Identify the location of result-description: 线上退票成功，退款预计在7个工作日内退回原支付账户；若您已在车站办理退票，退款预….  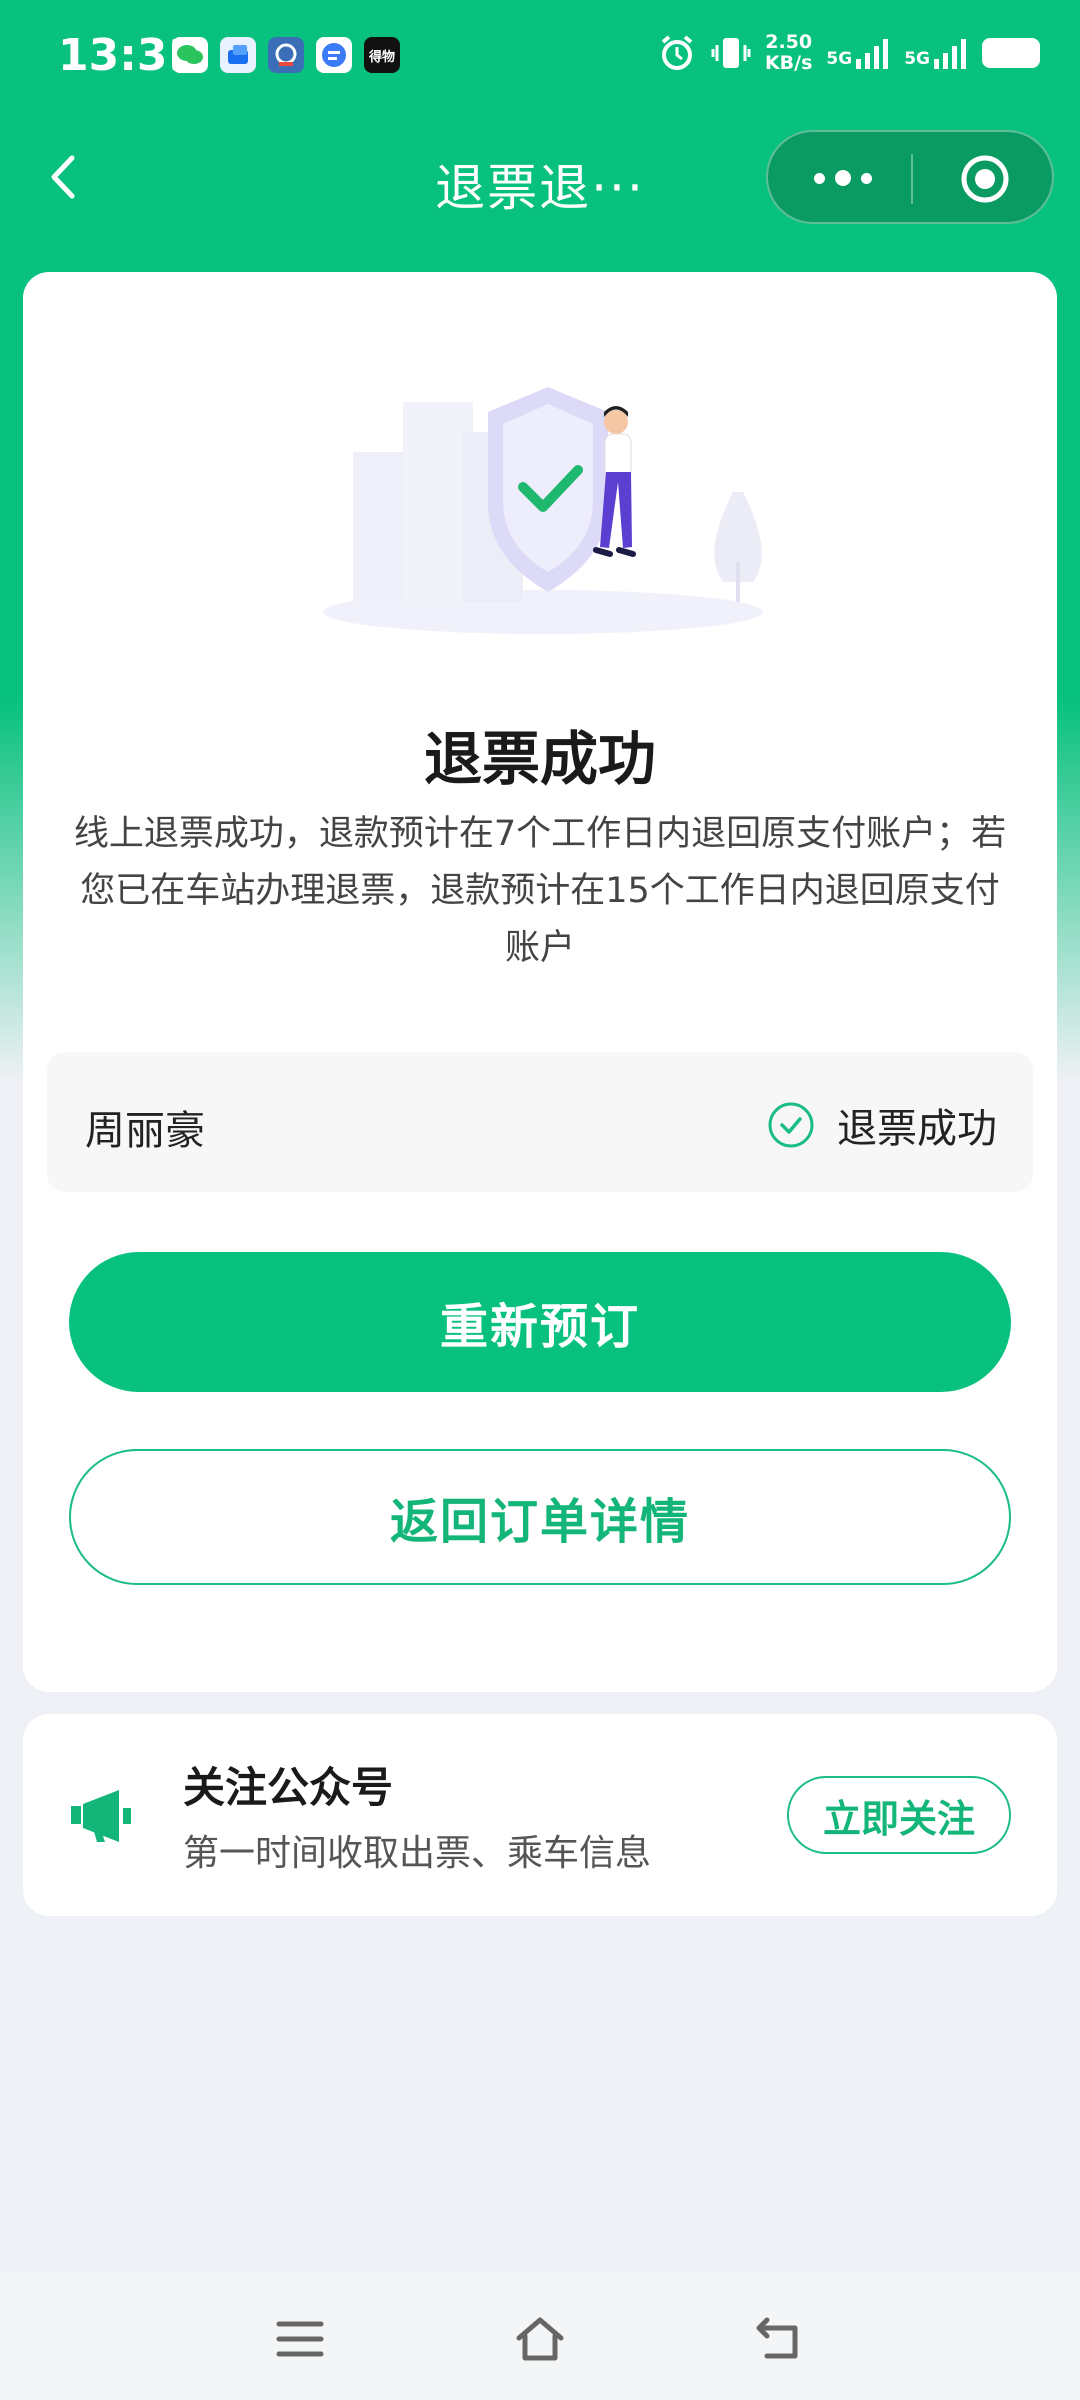
(540, 891).